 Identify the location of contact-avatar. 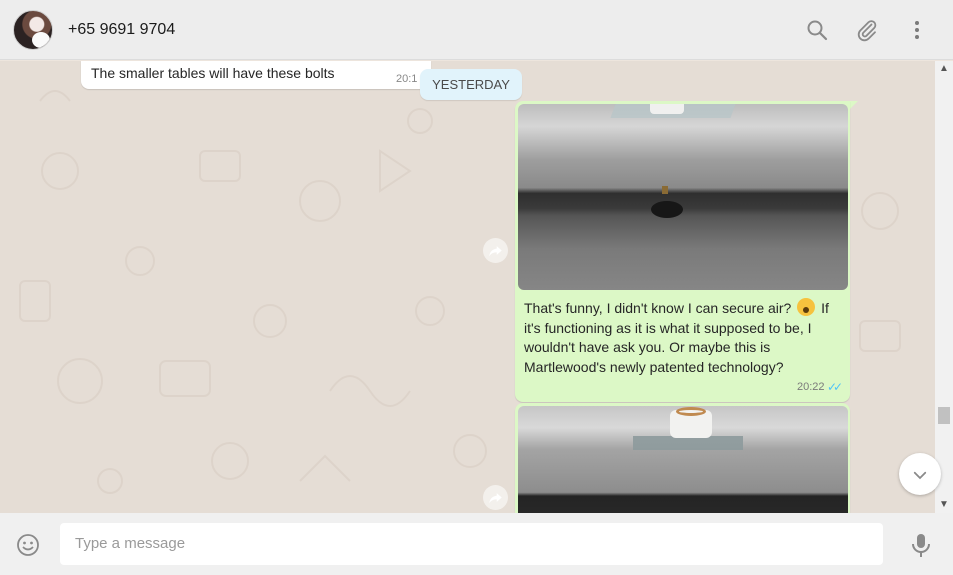
(33, 30).